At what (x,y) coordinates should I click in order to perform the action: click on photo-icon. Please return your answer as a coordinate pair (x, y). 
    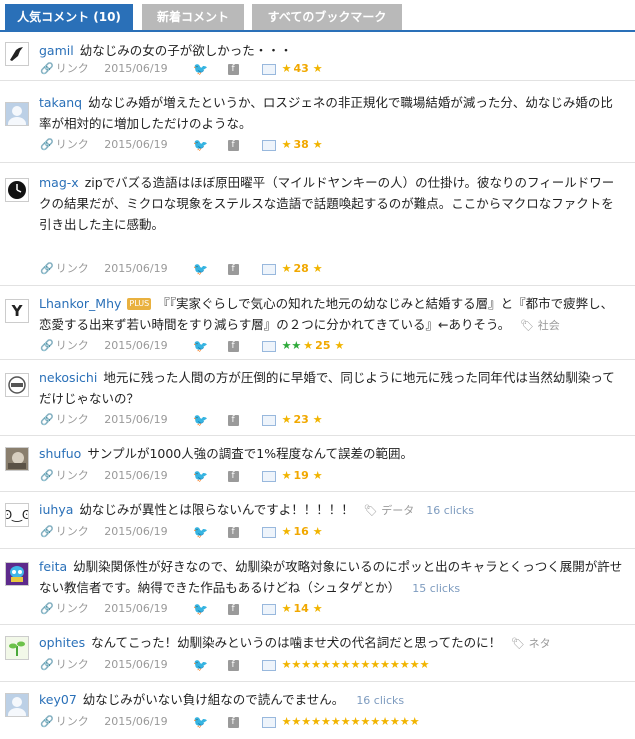
    Looking at the image, I should click on (17, 459).